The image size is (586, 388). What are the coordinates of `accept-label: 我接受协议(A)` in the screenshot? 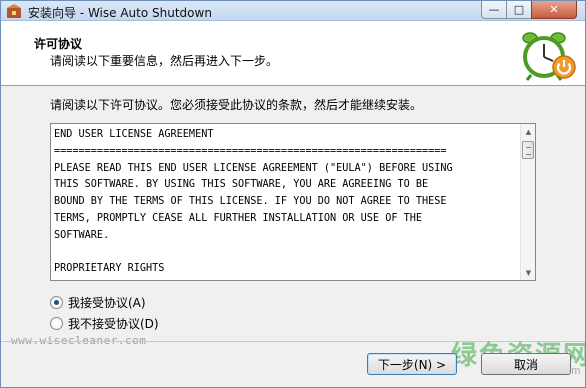 It's located at (107, 303).